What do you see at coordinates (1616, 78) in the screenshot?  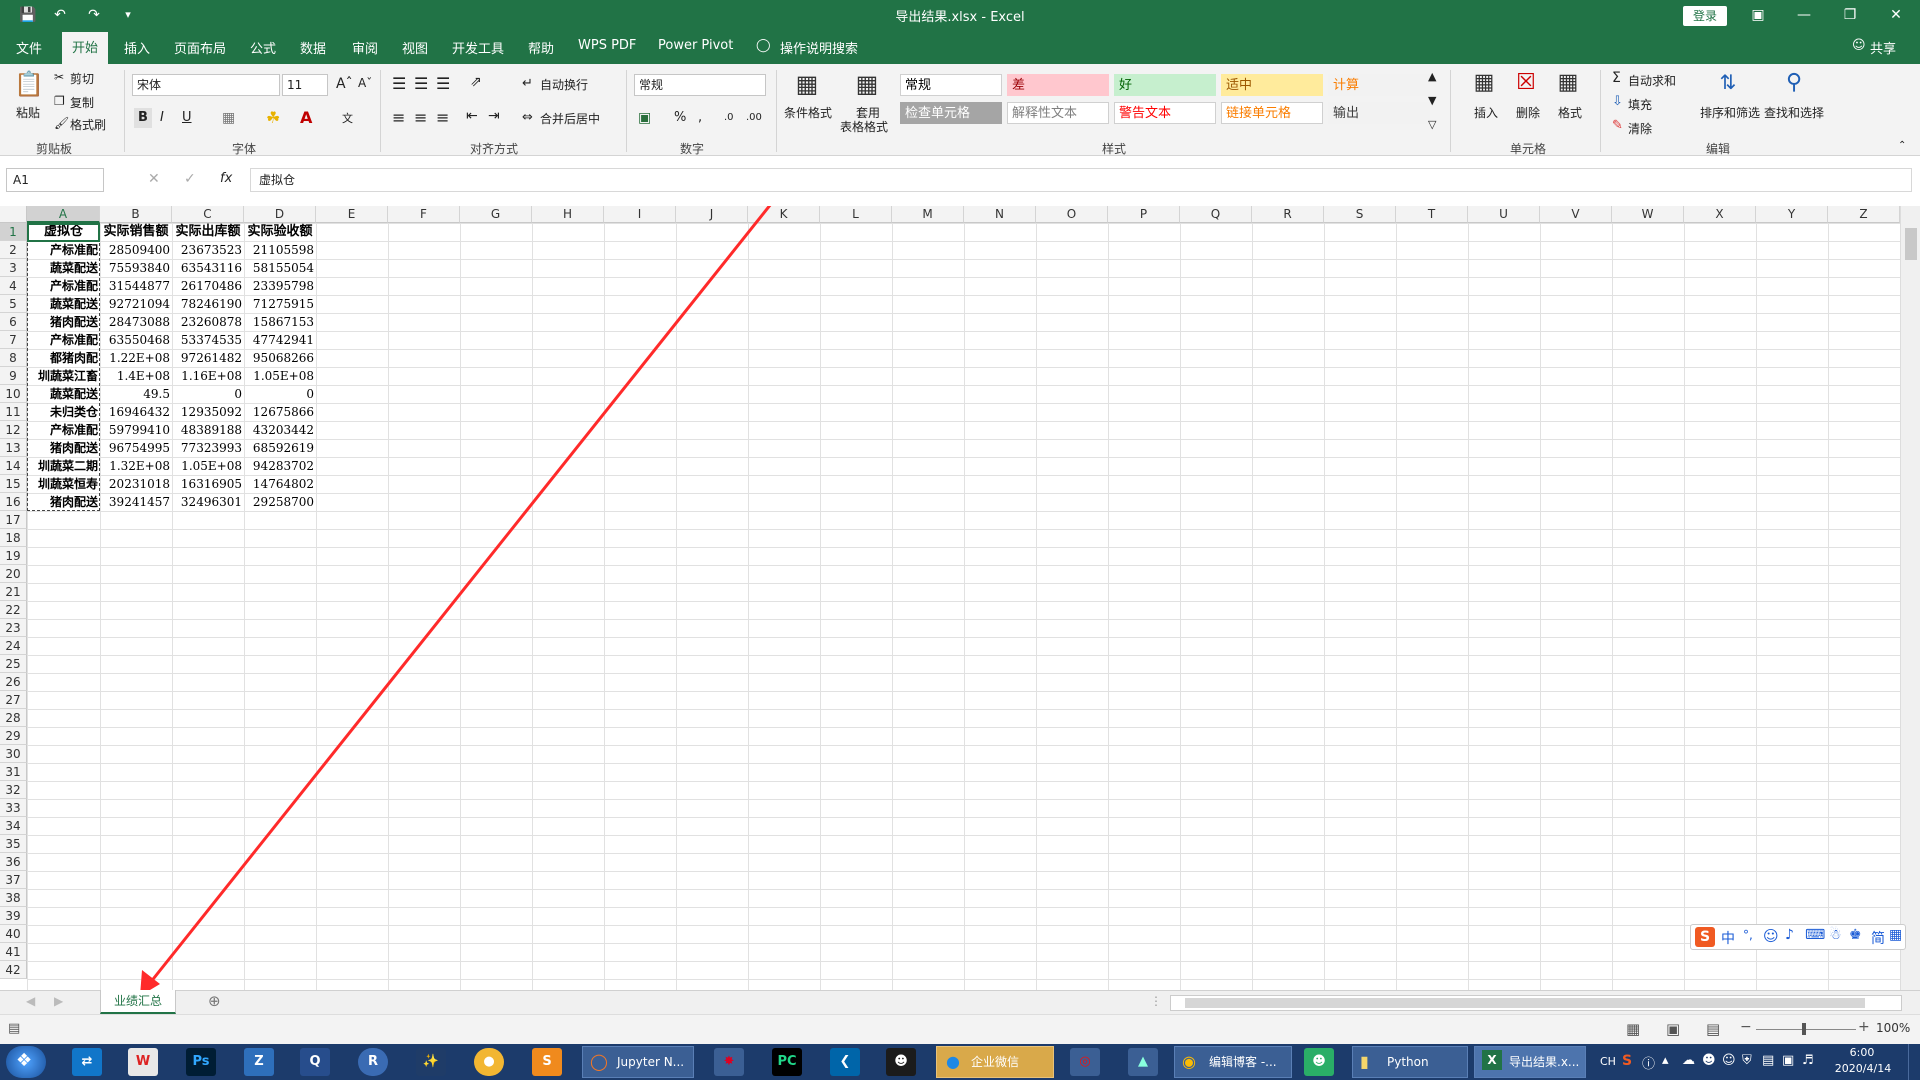 I see `autosum-icon: Σ` at bounding box center [1616, 78].